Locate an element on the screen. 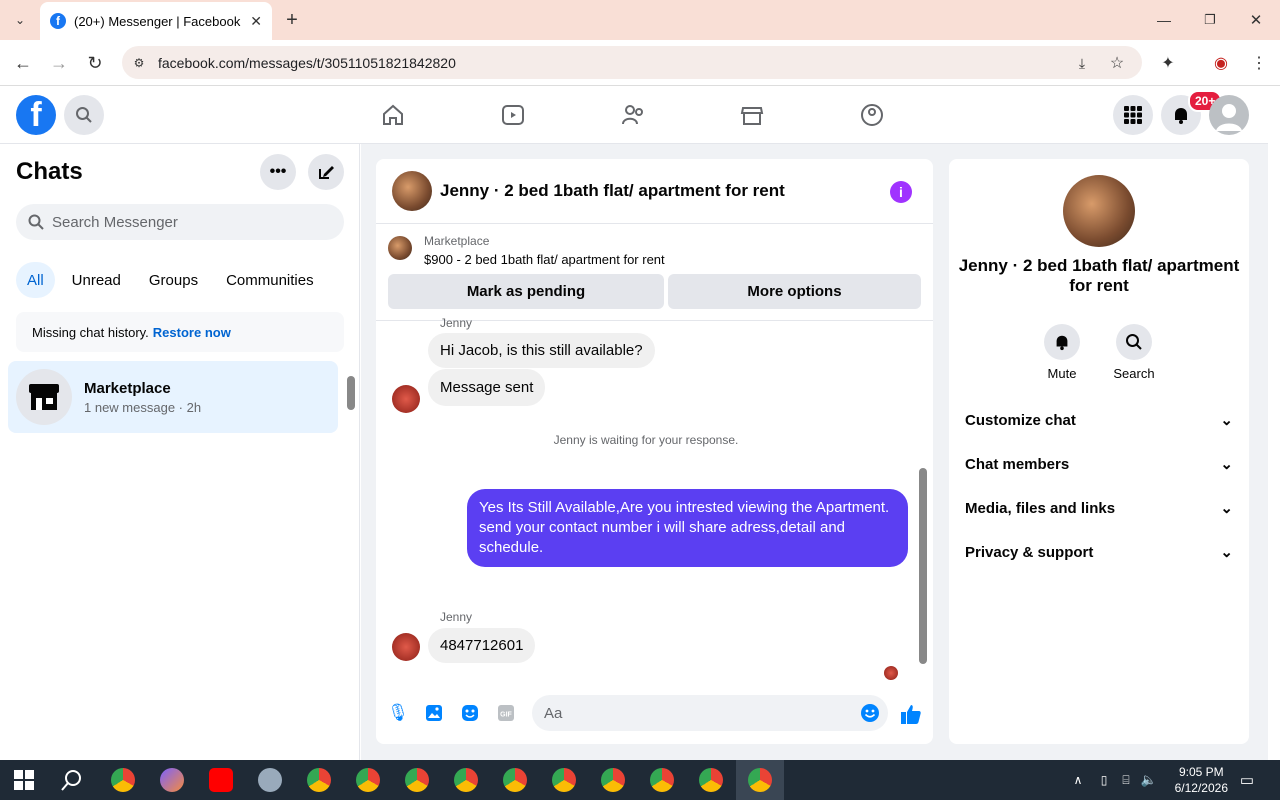  message-bubble: Hi Jacob, is this still available? is located at coordinates (541, 350).